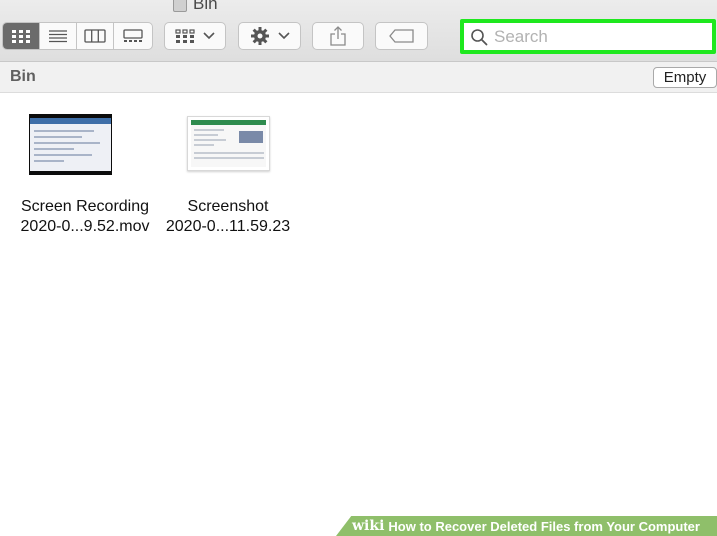 Image resolution: width=717 pixels, height=536 pixels. I want to click on search-field, so click(588, 36).